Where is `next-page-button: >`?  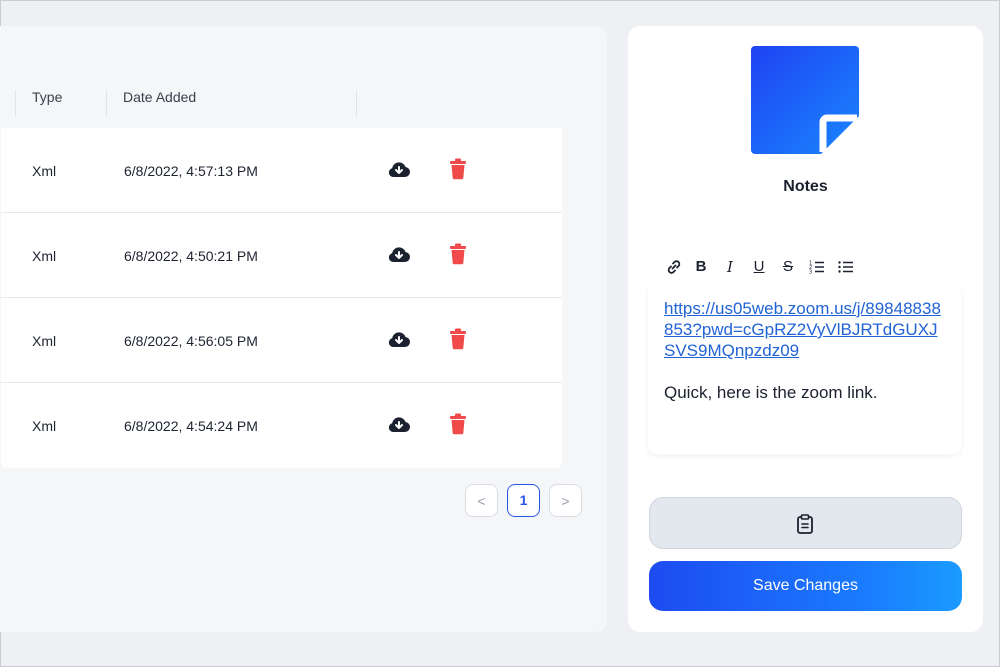
next-page-button: > is located at coordinates (565, 500).